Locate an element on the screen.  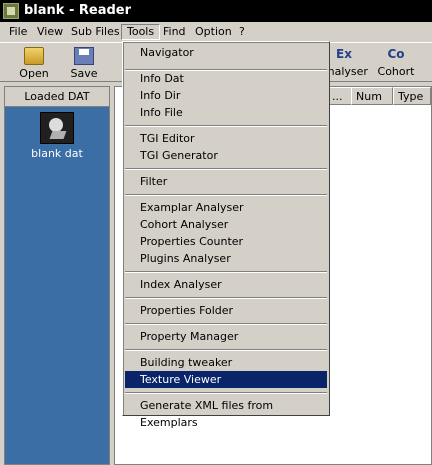
menu-item-generate-xml: Generate XML files from Exemplars is located at coordinates (226, 413).